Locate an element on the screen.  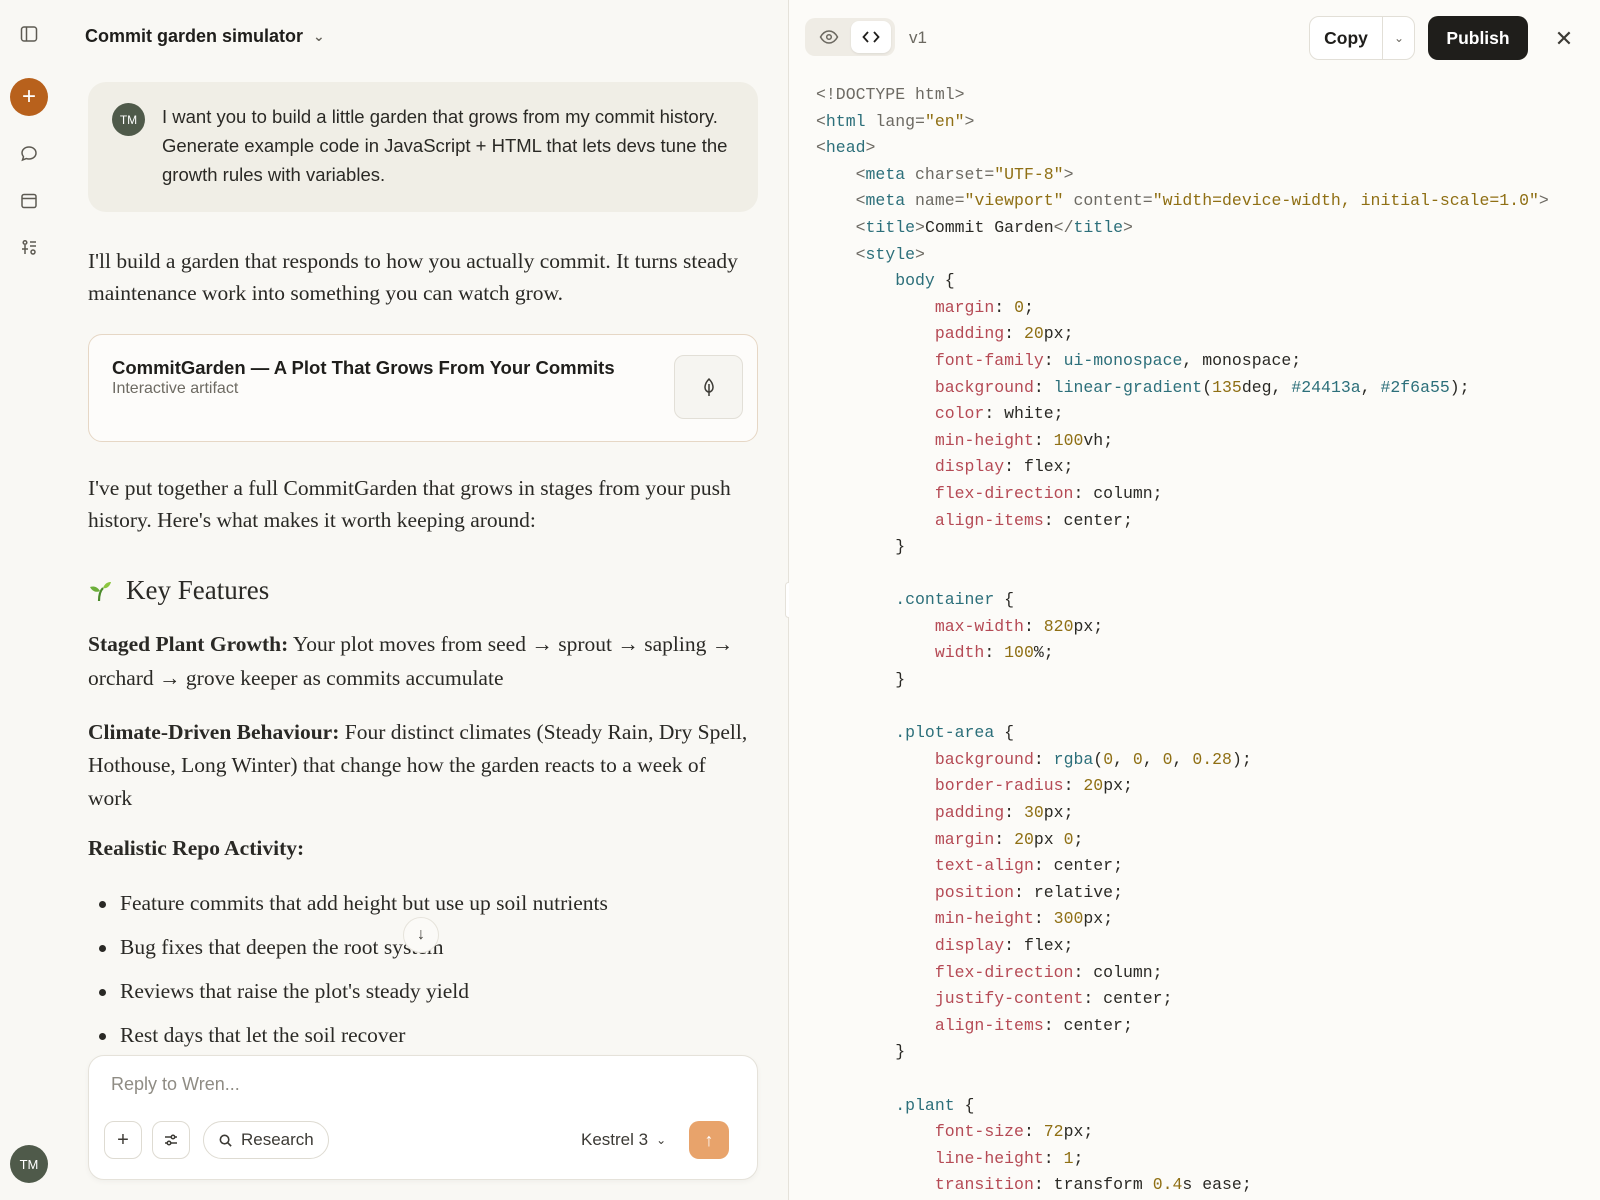
artifact-open-button is located at coordinates (708, 387).